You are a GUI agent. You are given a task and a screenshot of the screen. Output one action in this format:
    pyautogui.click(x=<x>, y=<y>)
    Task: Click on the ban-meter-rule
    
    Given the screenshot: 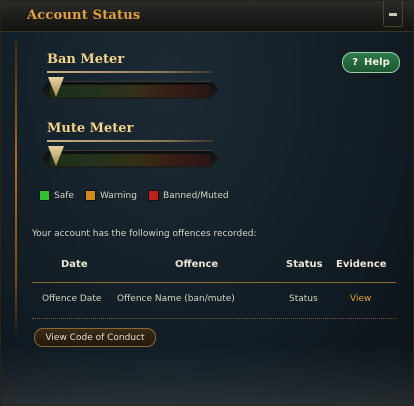 What is the action you would take?
    pyautogui.click(x=130, y=72)
    